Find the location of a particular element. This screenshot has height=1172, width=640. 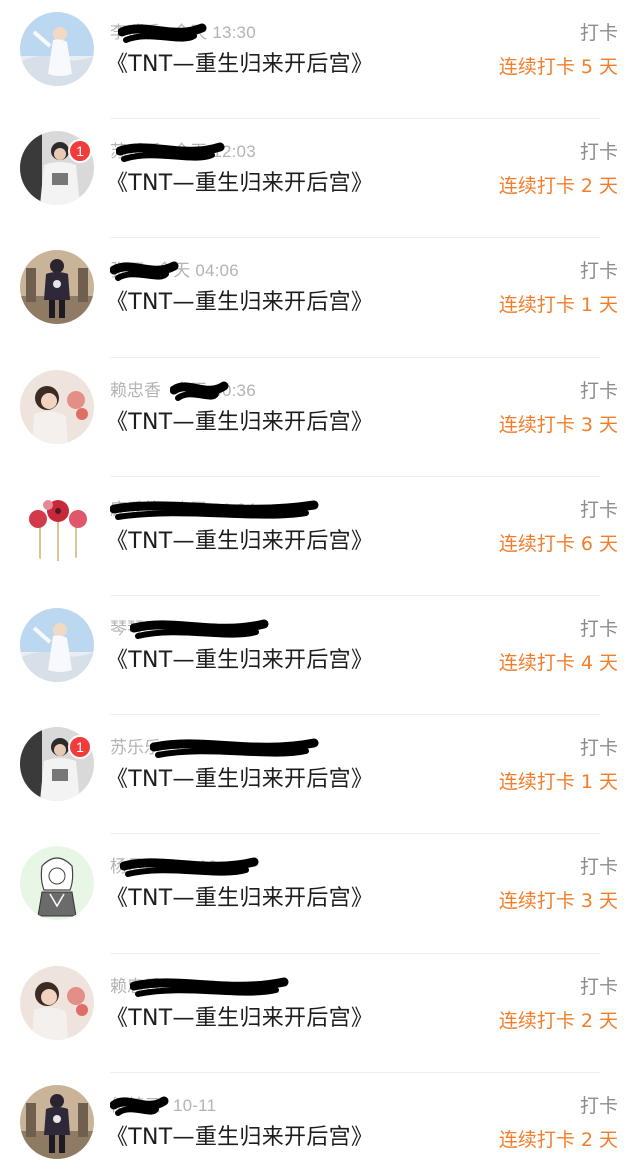

checkin-row: 1 苏乐乐 今天 12:03 《TNT—重生归来开后宫》 打卡 连续打卡 2 天 is located at coordinates (320, 179).